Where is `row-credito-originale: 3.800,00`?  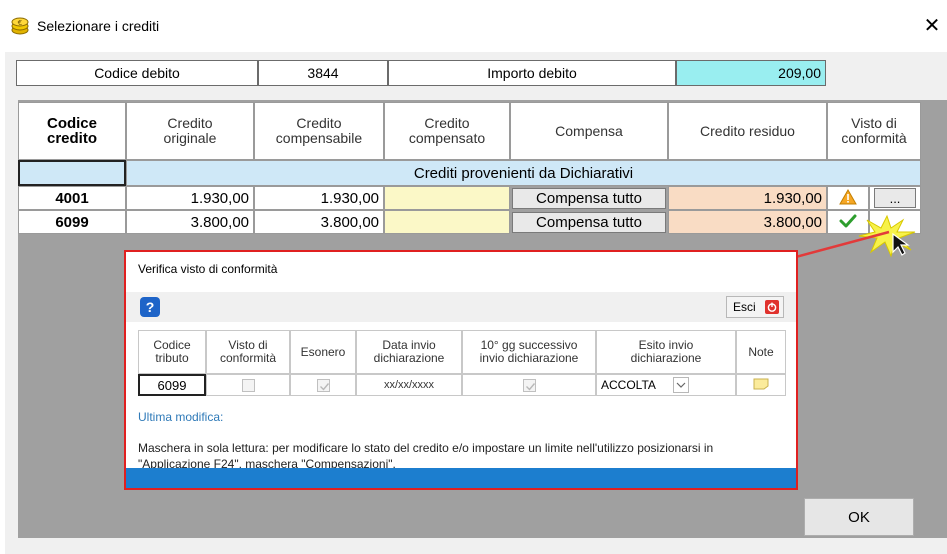 row-credito-originale: 3.800,00 is located at coordinates (190, 222).